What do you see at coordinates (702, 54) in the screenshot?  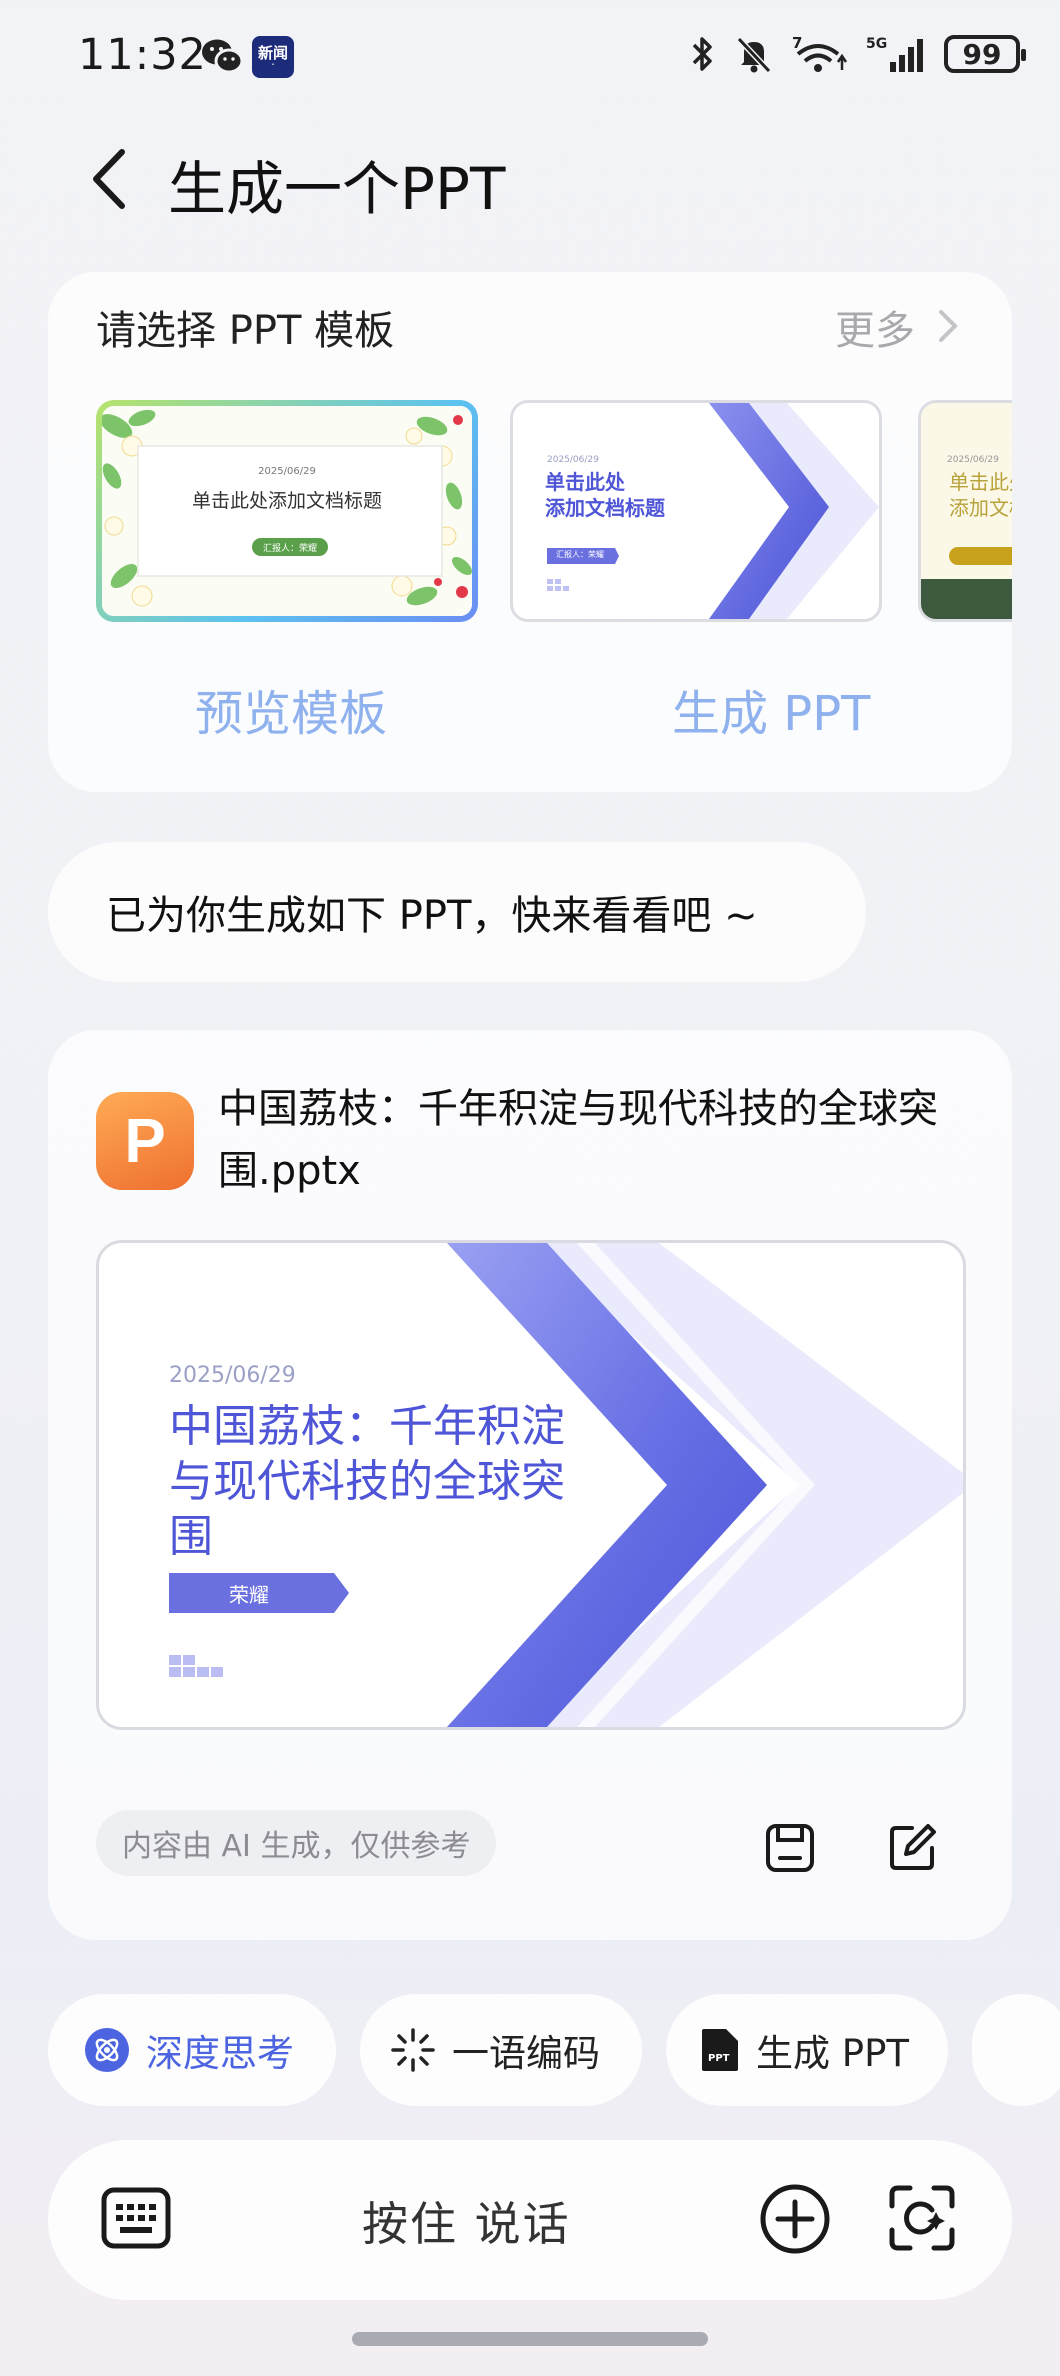 I see `bluetooth-icon` at bounding box center [702, 54].